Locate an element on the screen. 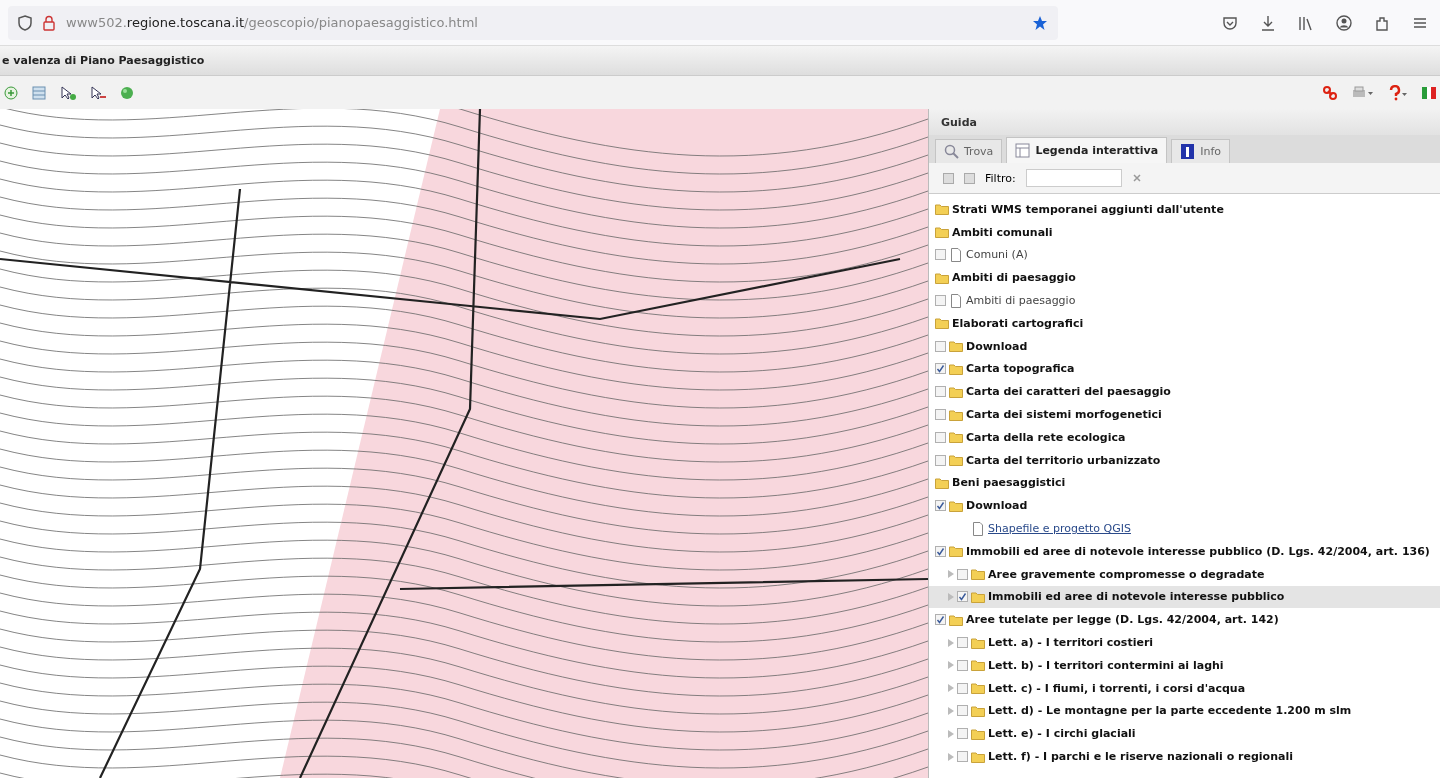 This screenshot has height=778, width=1440. tree-row: Shapefile e progetto QGIS is located at coordinates (1184, 528).